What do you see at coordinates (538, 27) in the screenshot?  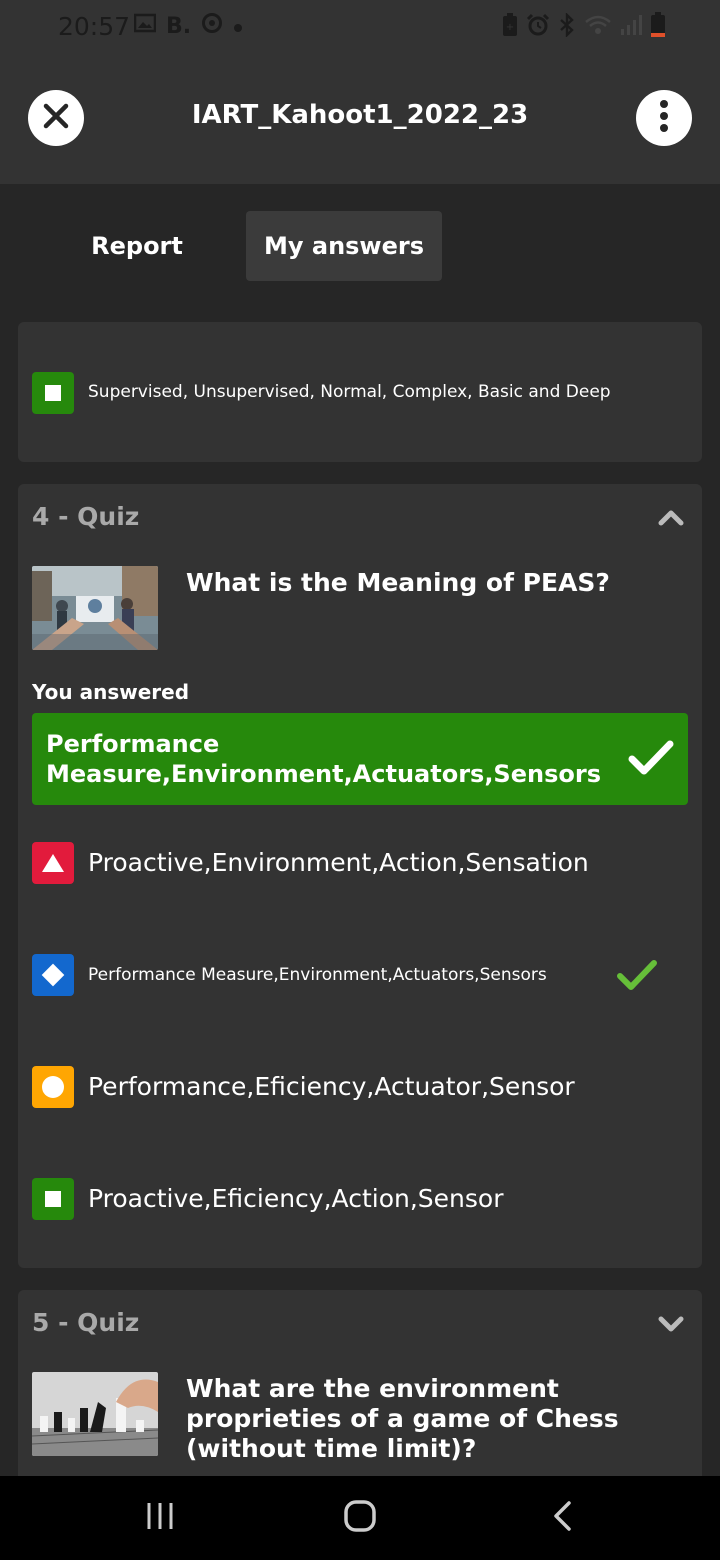 I see `alarm-icon` at bounding box center [538, 27].